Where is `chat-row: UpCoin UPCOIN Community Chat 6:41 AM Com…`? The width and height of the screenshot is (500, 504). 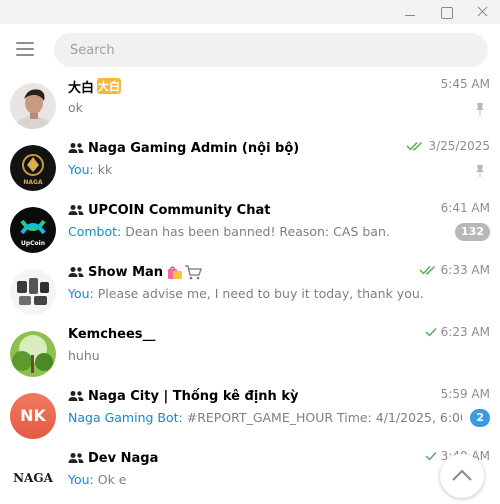 chat-row: UpCoin UPCOIN Community Chat 6:41 AM Com… is located at coordinates (250, 231).